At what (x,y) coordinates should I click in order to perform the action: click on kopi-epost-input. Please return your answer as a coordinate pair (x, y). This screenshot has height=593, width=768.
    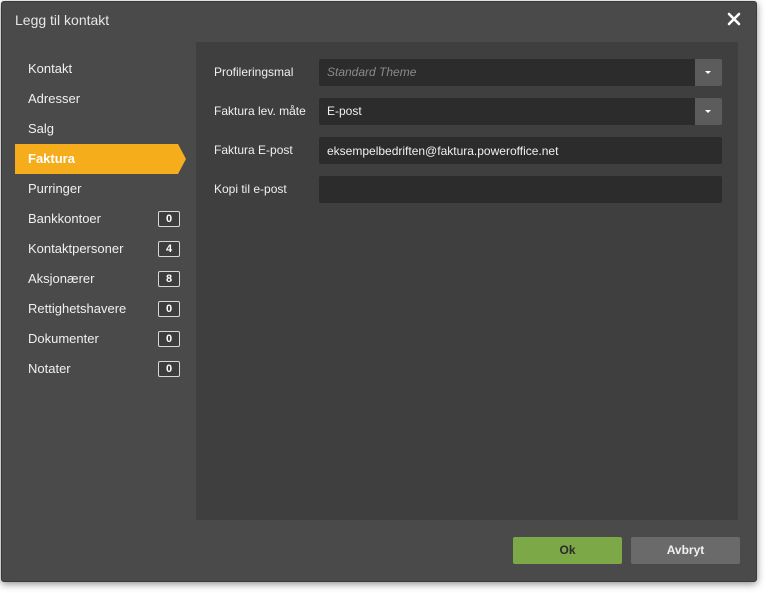
    Looking at the image, I should click on (520, 189).